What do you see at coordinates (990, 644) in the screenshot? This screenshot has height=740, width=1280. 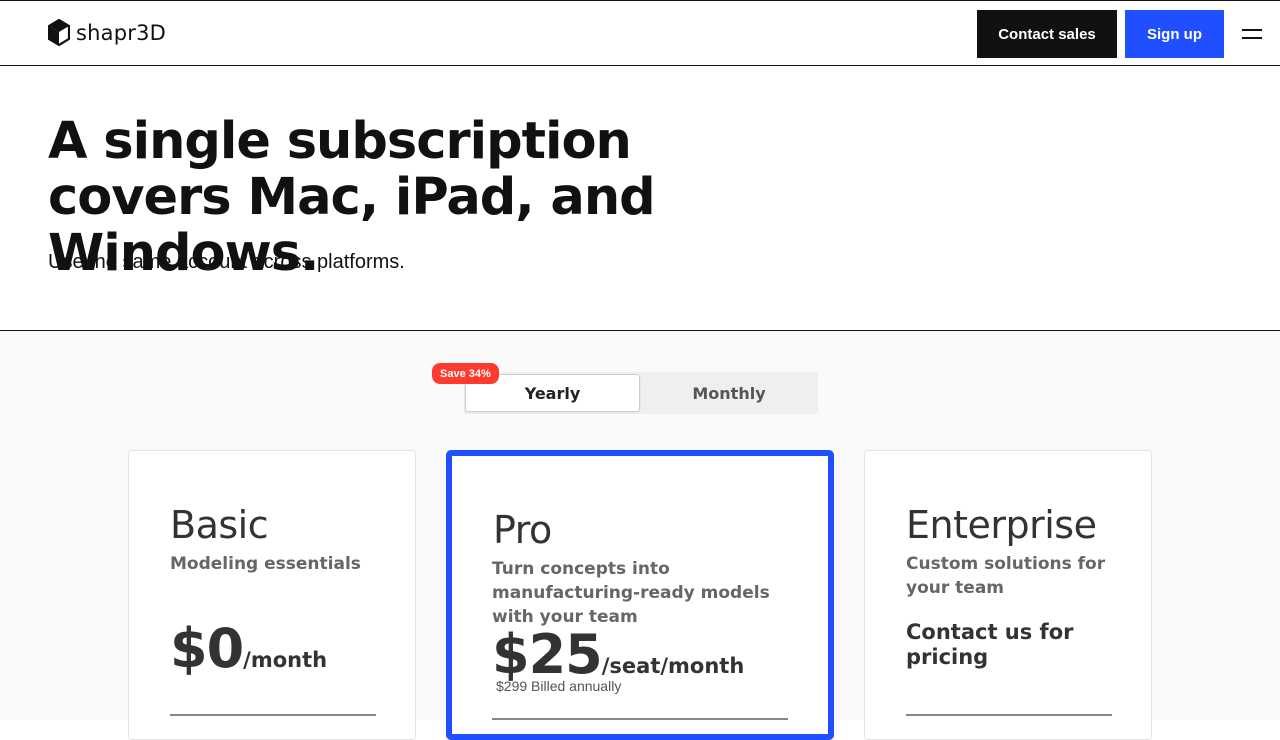 I see `contact-pricing-text: Contact us for pricing` at bounding box center [990, 644].